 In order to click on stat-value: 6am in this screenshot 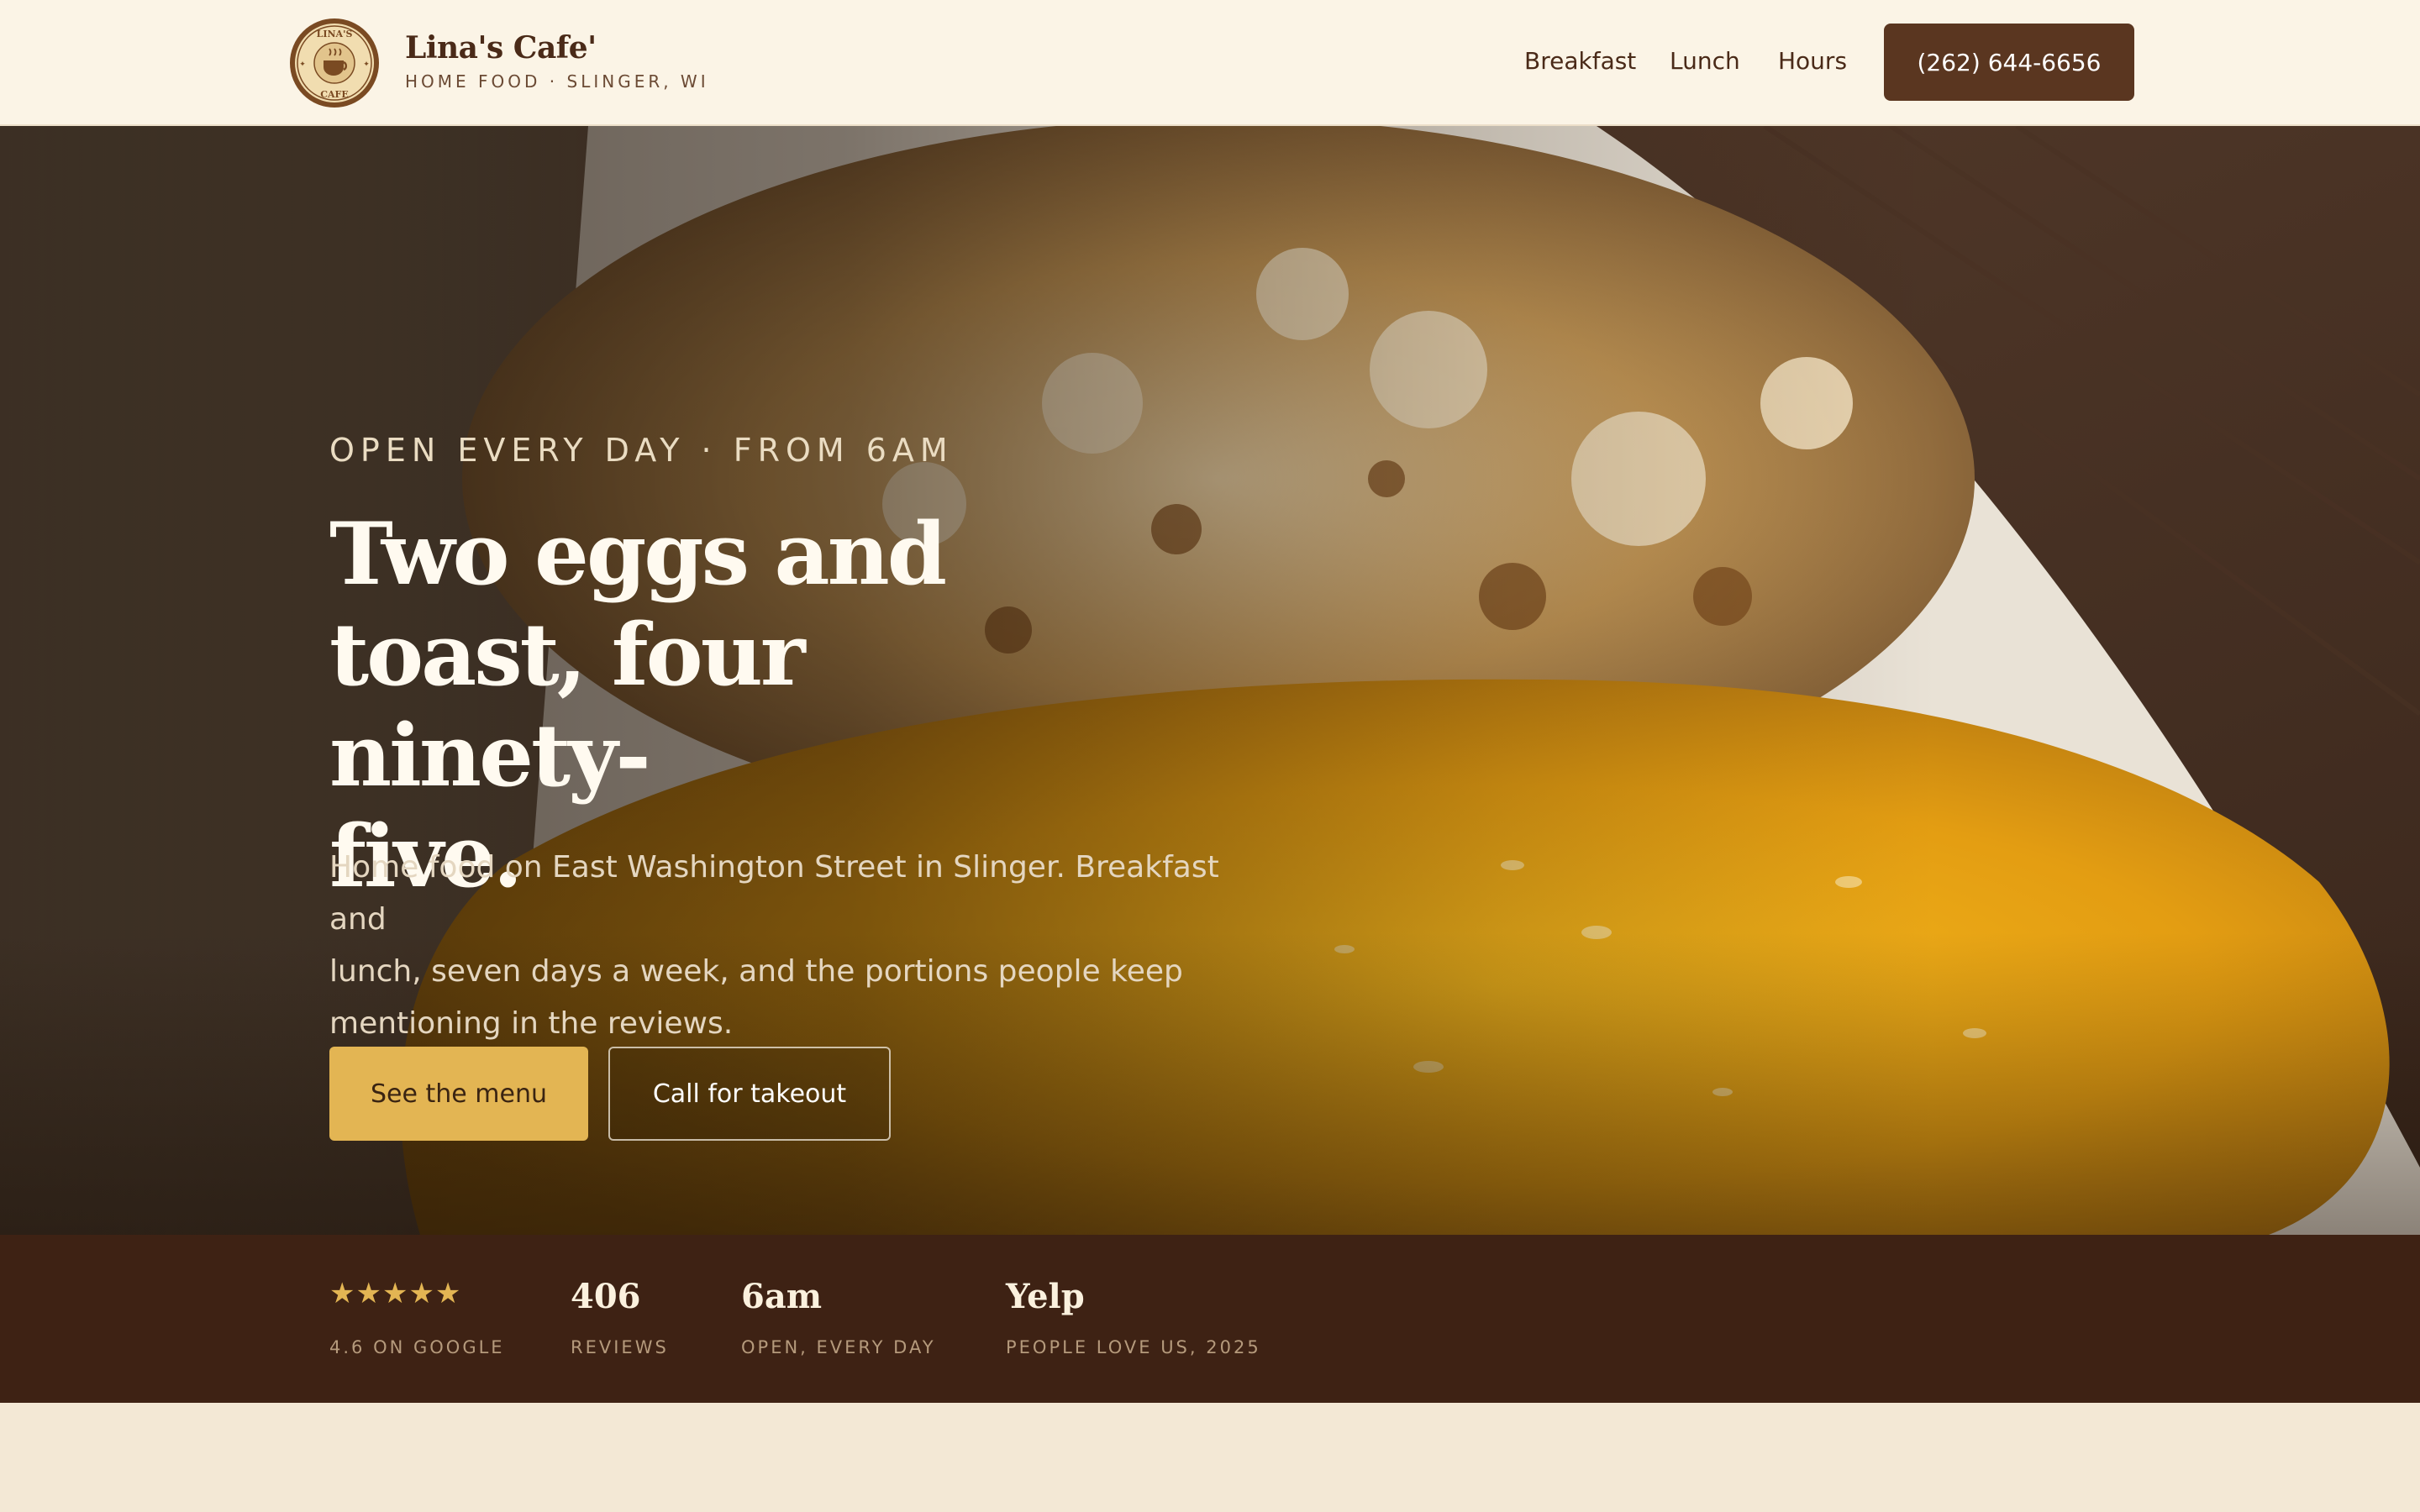, I will do `click(782, 1296)`.